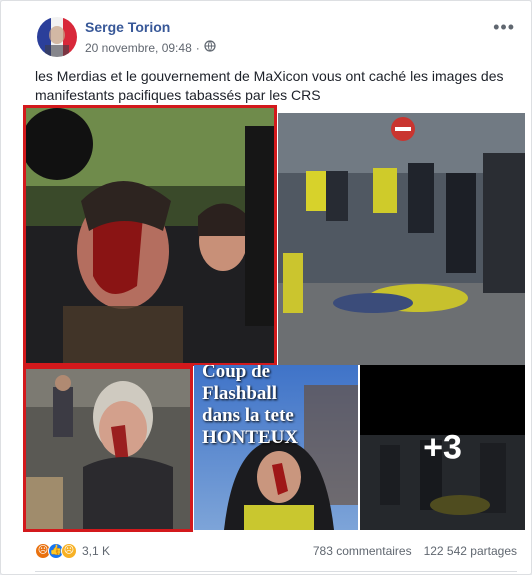 Image resolution: width=532 pixels, height=575 pixels. What do you see at coordinates (276, 571) in the screenshot?
I see `footer-divider` at bounding box center [276, 571].